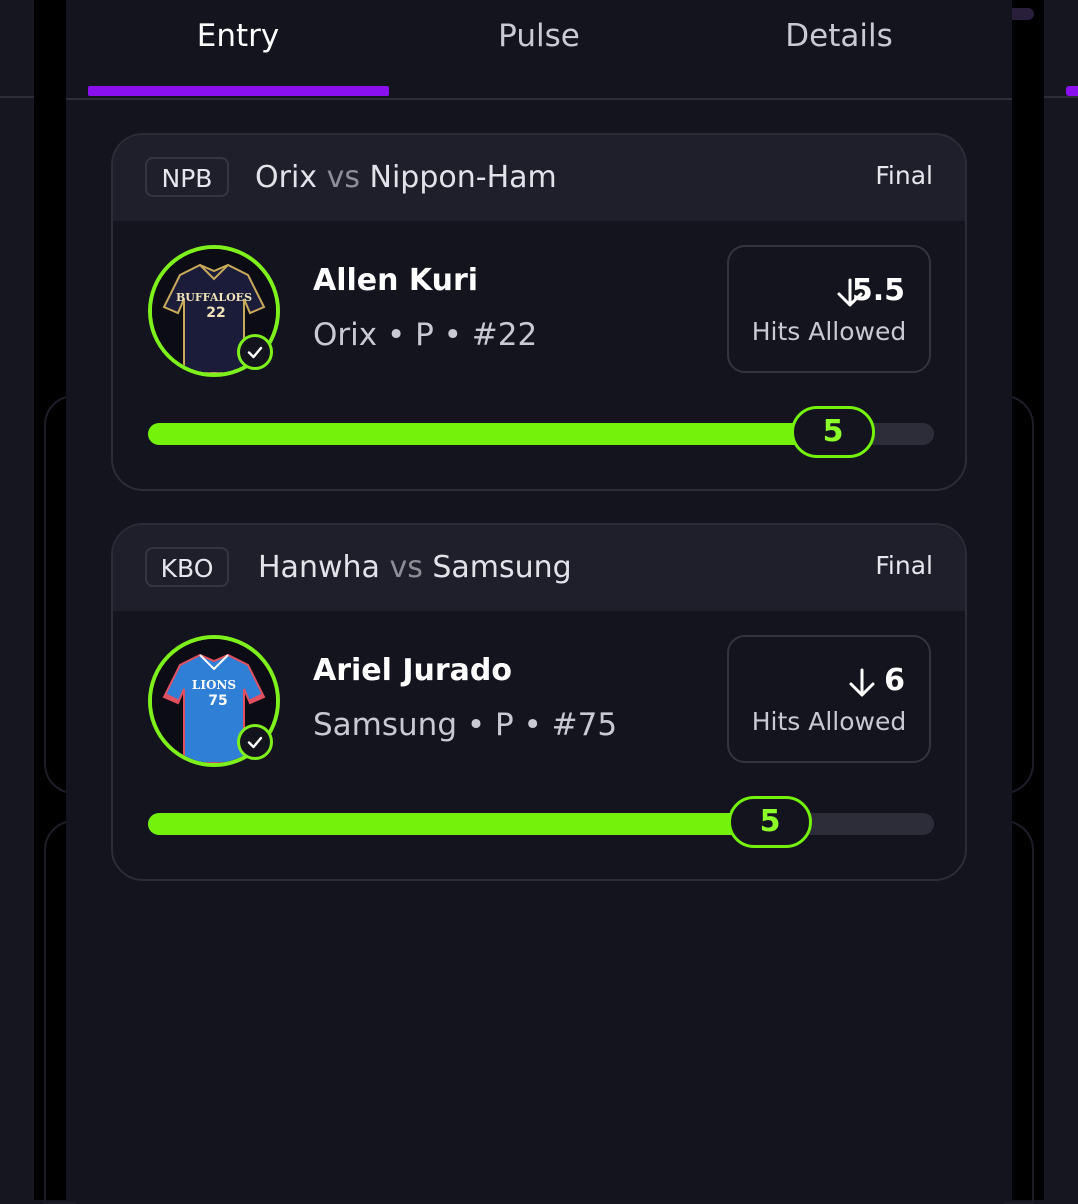 Image resolution: width=1078 pixels, height=1204 pixels. I want to click on tab-bar: Entry Pulse Details, so click(539, 50).